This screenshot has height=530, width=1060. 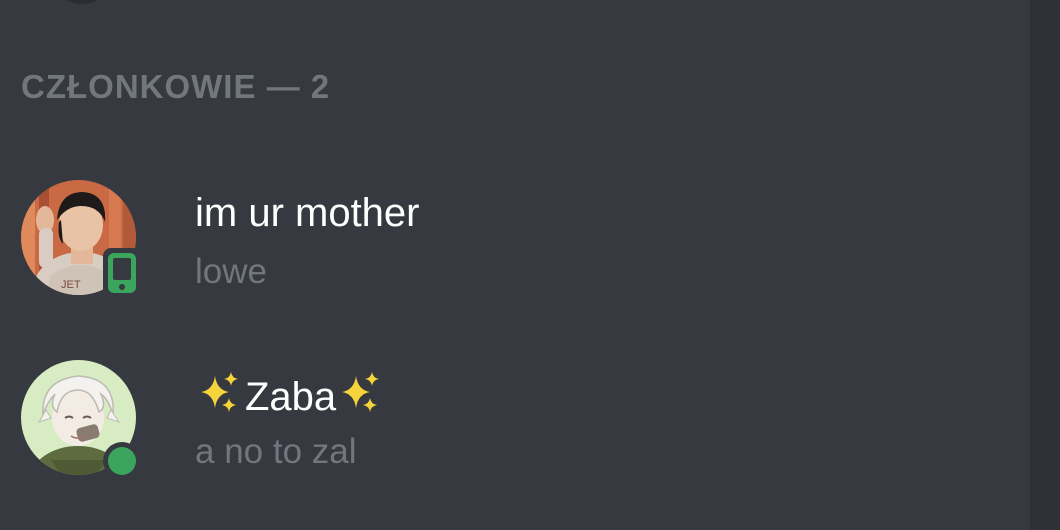 I want to click on previous-avatar-fragment, so click(x=82, y=2).